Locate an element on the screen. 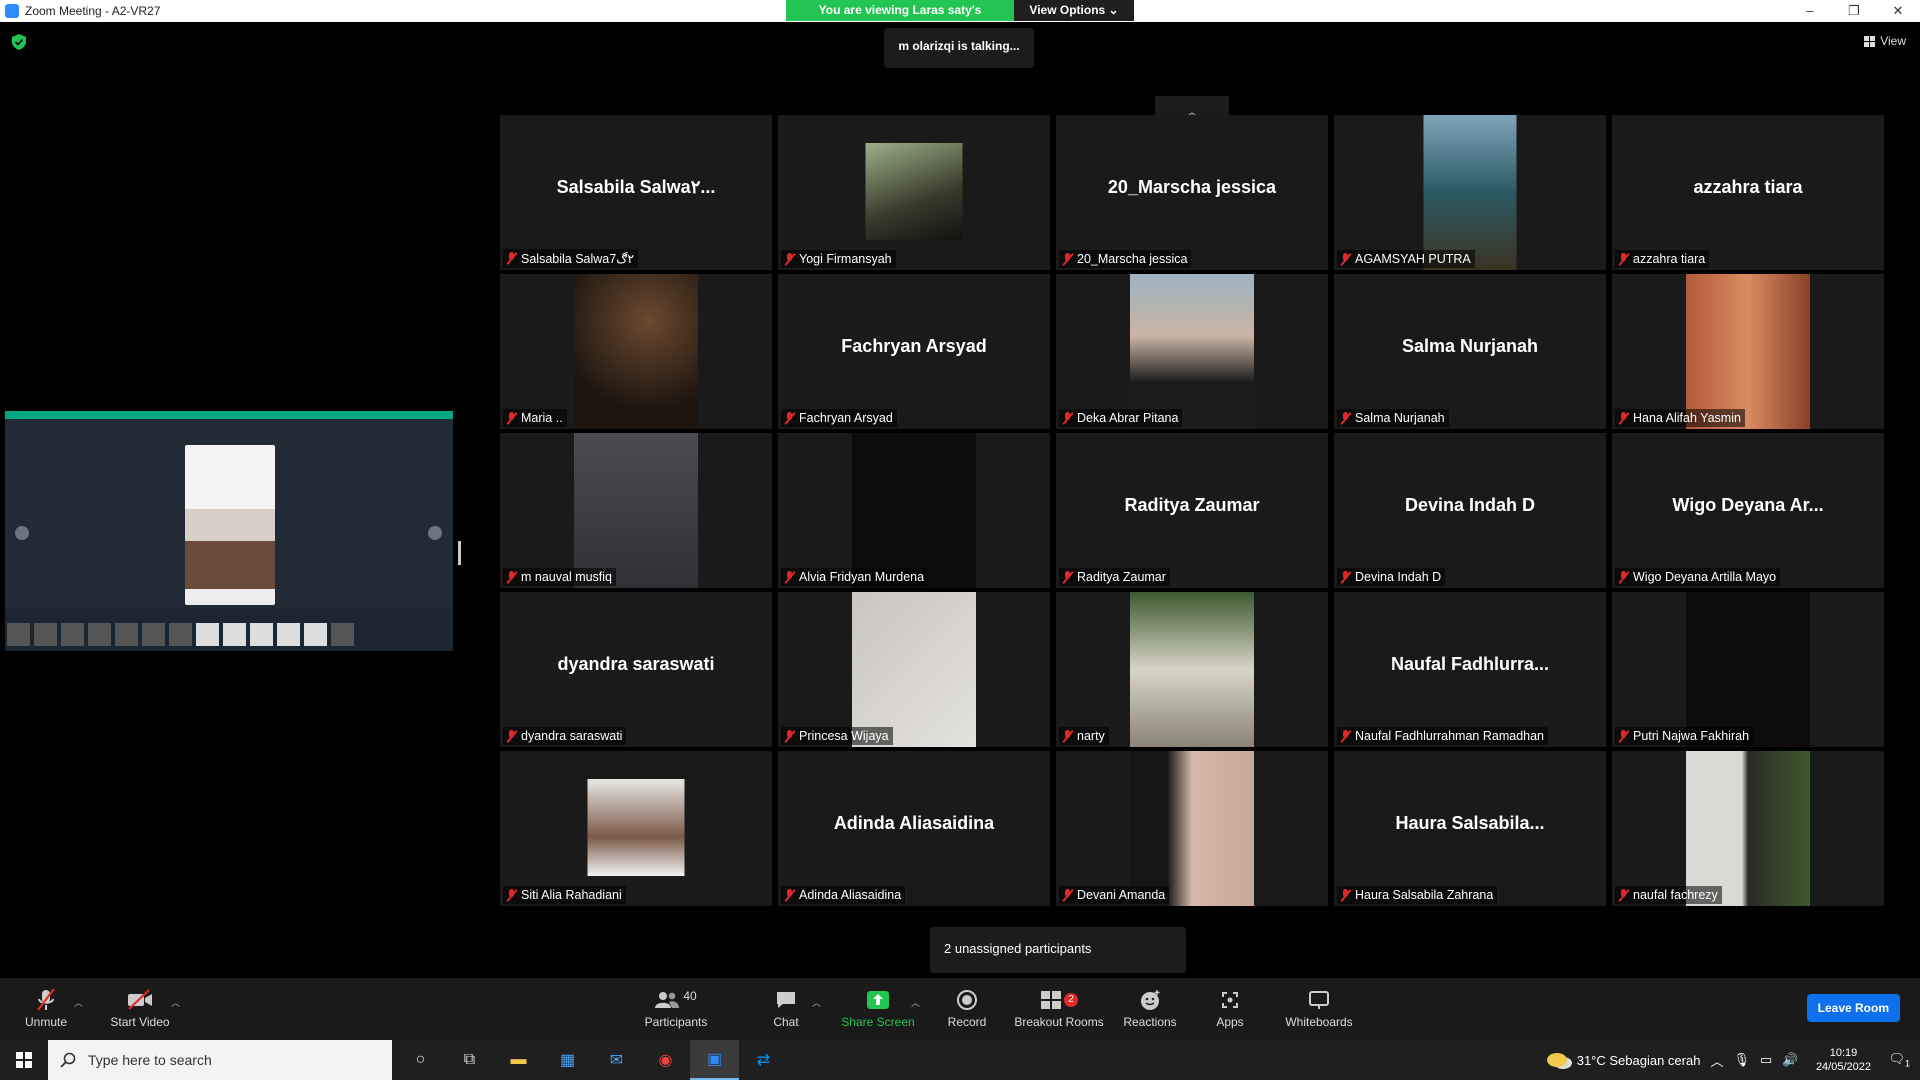 This screenshot has width=1920, height=1080. participant-tile: Siti Alia Rahadiani is located at coordinates (636, 828).